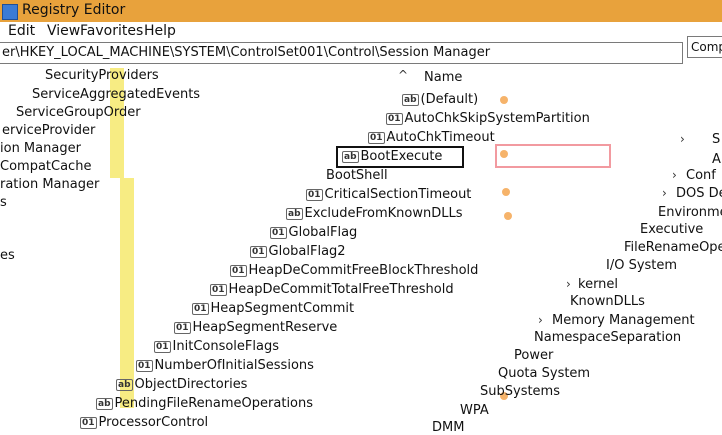 The image size is (722, 435). What do you see at coordinates (690, 212) in the screenshot?
I see `right-tree-environment: Environment` at bounding box center [690, 212].